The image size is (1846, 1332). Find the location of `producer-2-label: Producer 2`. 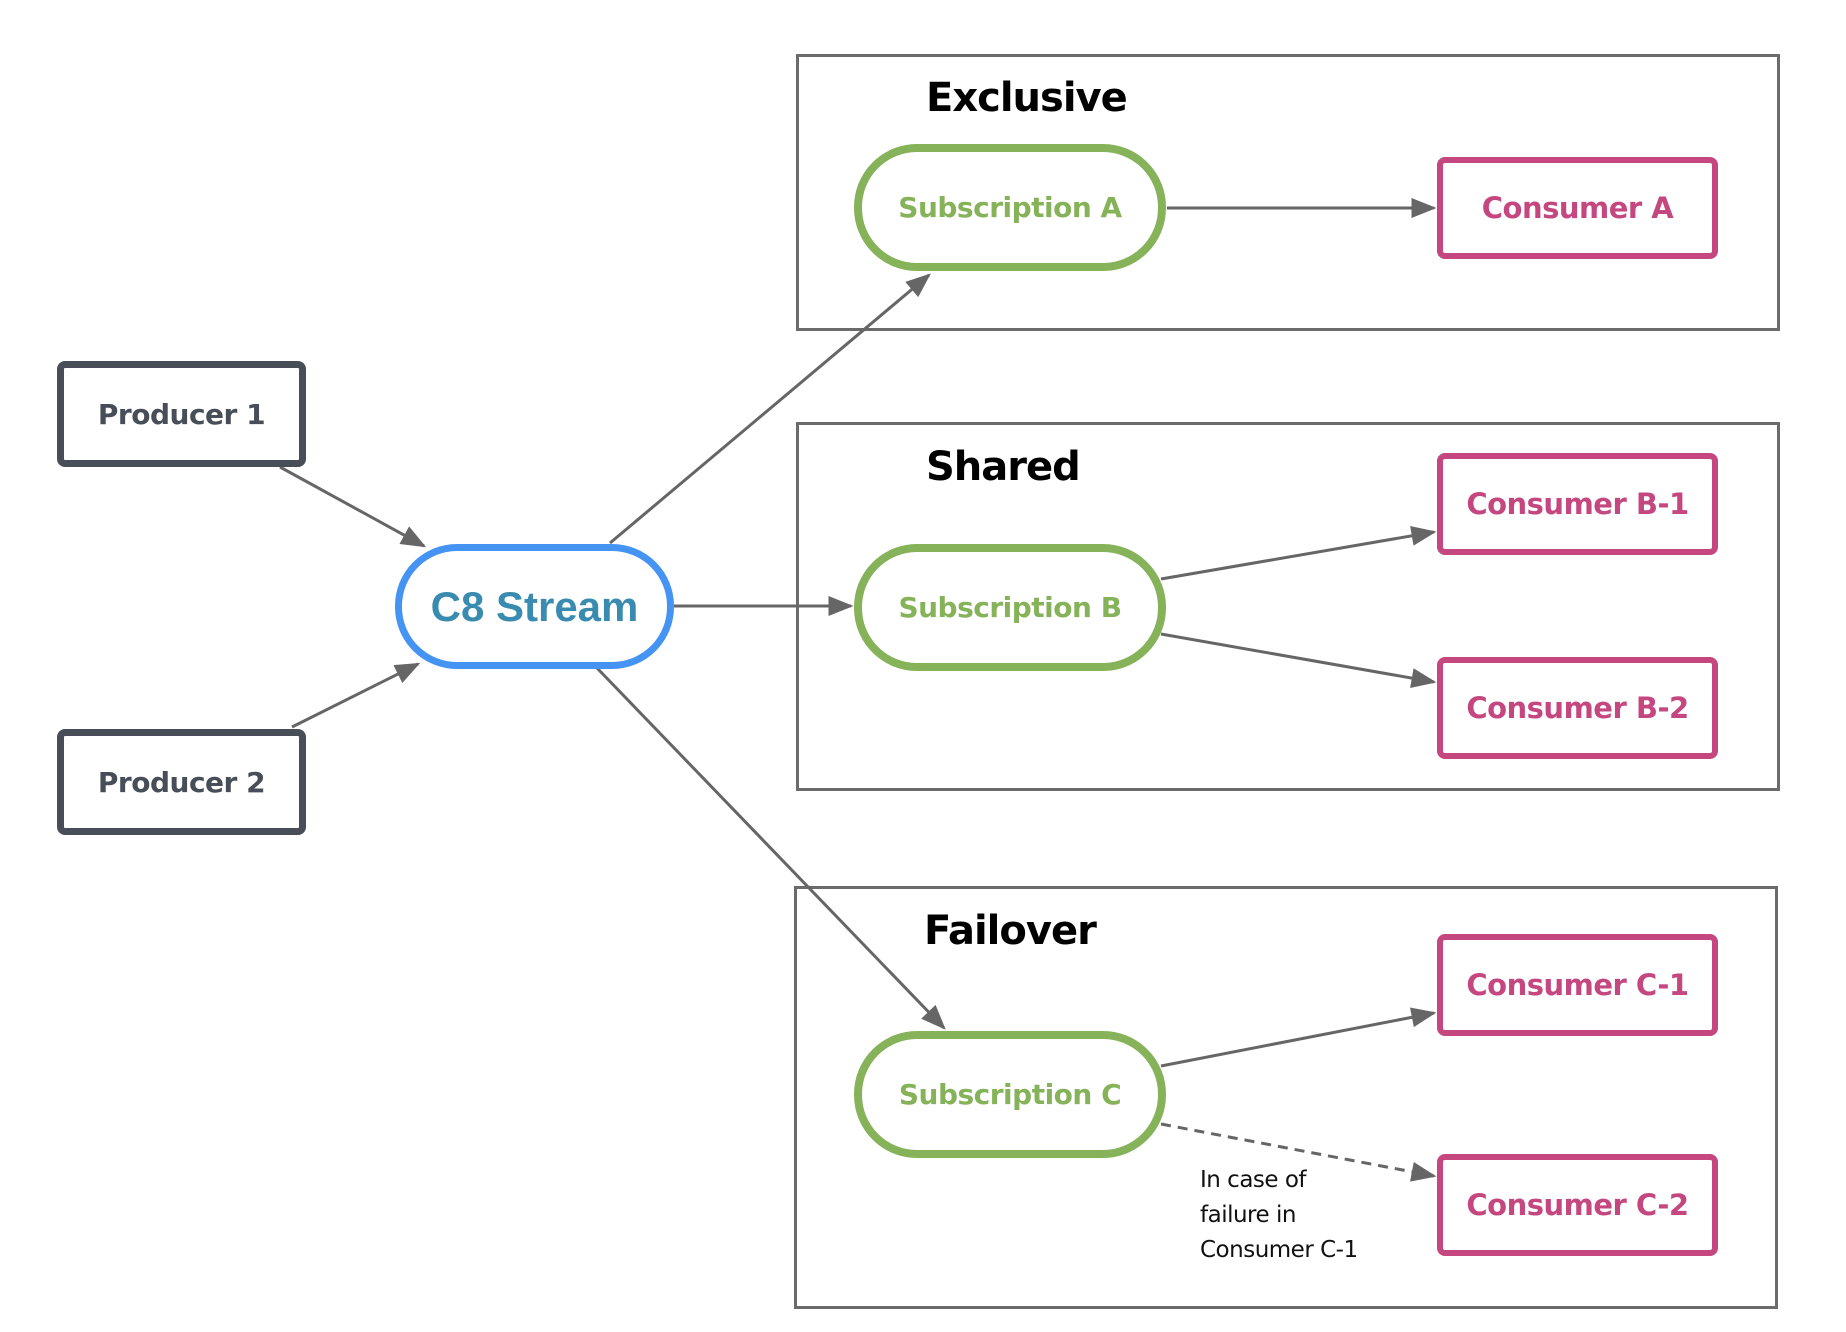

producer-2-label: Producer 2 is located at coordinates (181, 782).